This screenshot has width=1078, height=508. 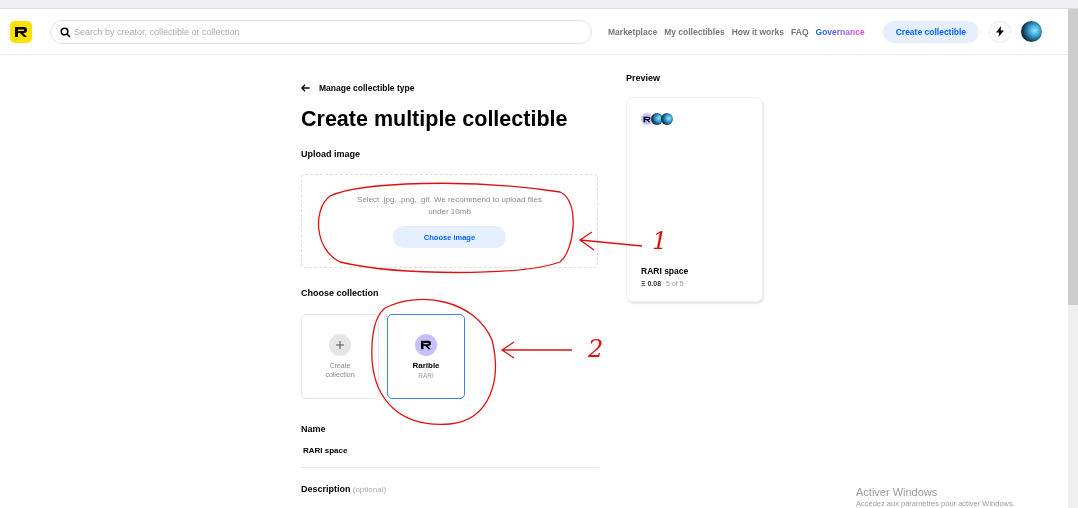 I want to click on nav-link: How it works, so click(x=758, y=31).